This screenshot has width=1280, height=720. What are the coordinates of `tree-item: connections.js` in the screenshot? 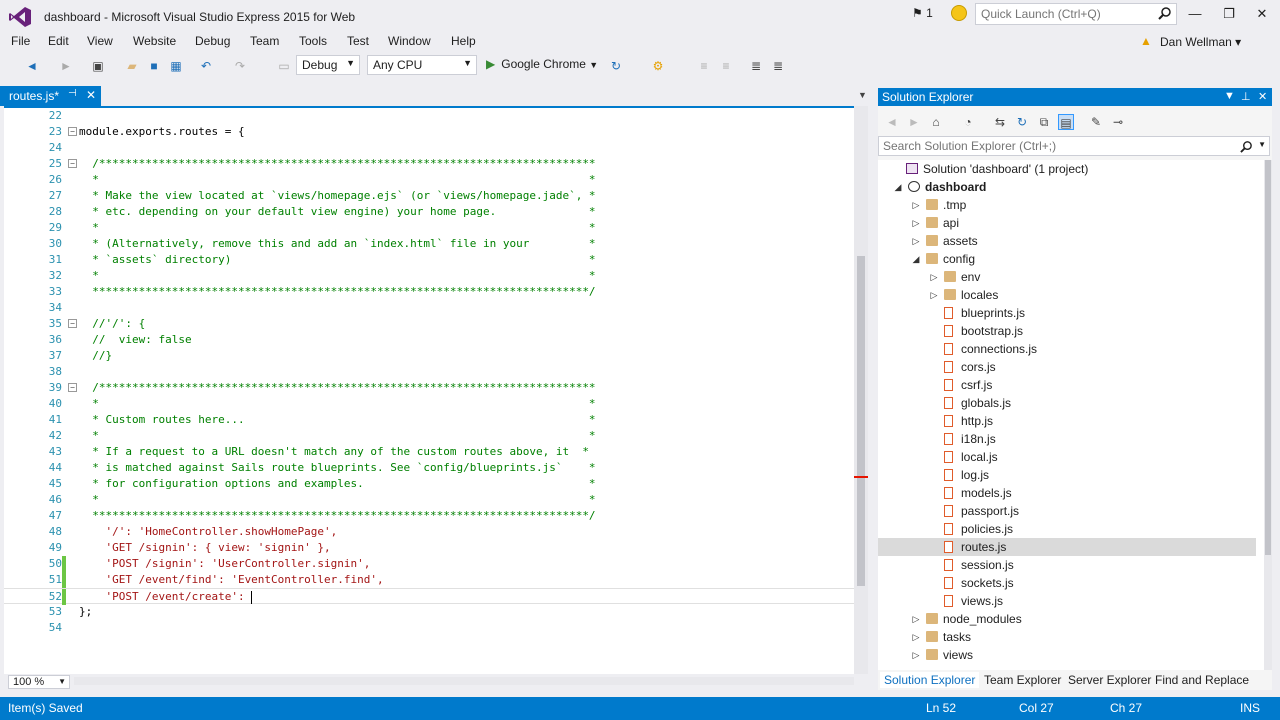 It's located at (1067, 349).